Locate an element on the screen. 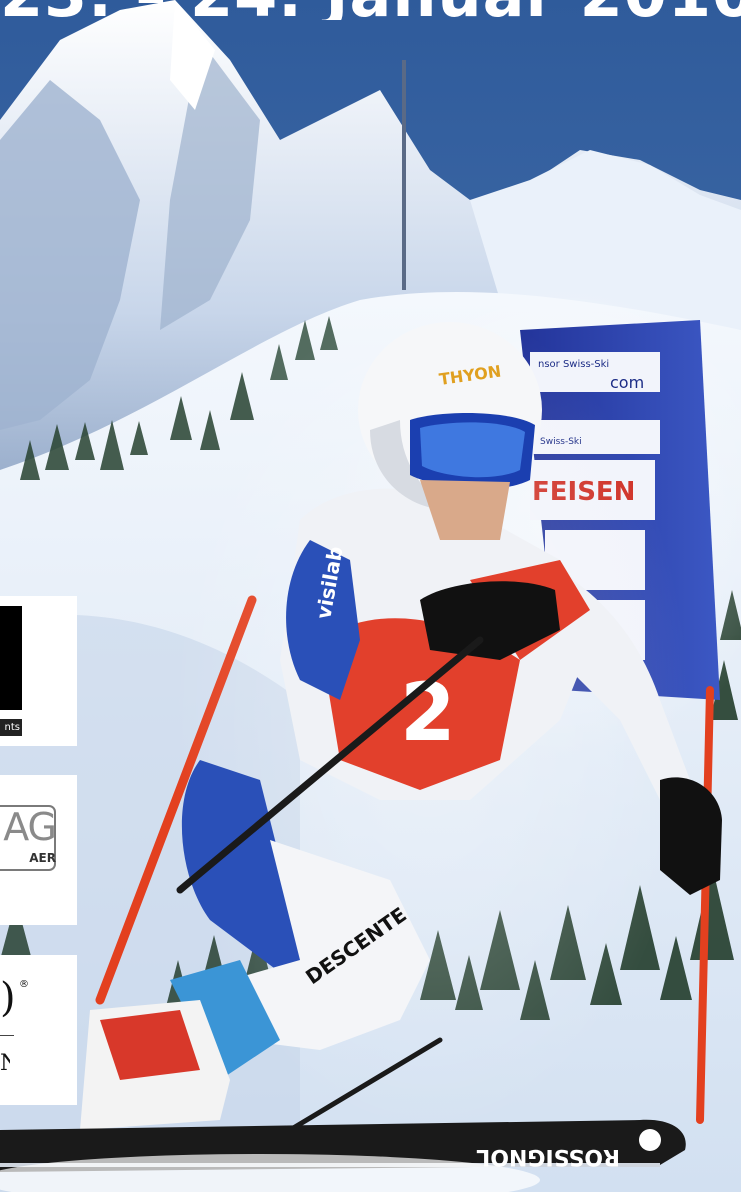 The width and height of the screenshot is (741, 1192). sponsor-mark: AG is located at coordinates (30, 827).